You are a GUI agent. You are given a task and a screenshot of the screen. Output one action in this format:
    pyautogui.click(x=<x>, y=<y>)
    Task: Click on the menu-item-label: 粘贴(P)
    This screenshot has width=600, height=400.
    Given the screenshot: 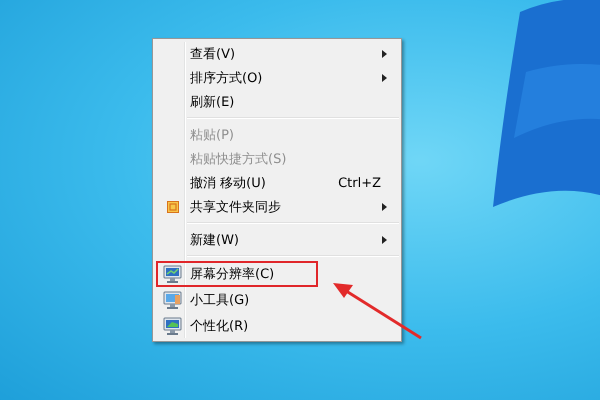 What is the action you would take?
    pyautogui.click(x=212, y=135)
    